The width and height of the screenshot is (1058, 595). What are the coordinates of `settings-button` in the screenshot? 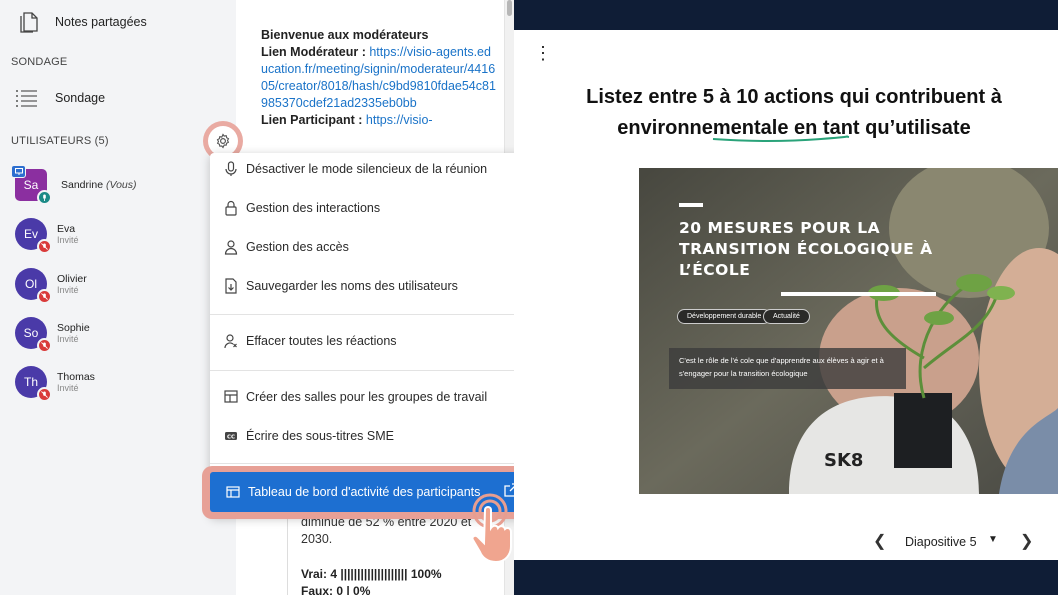 It's located at (223, 141).